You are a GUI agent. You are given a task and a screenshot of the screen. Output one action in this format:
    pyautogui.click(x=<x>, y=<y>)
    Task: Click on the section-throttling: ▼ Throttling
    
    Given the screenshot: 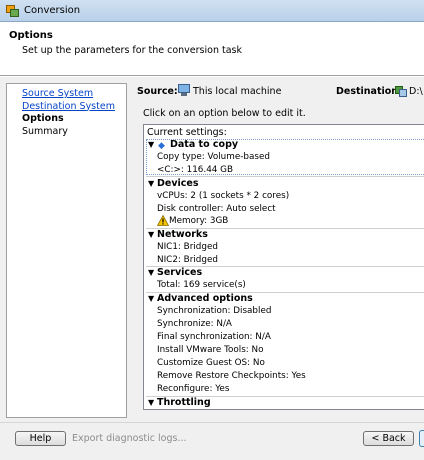 What is the action you would take?
    pyautogui.click(x=284, y=403)
    